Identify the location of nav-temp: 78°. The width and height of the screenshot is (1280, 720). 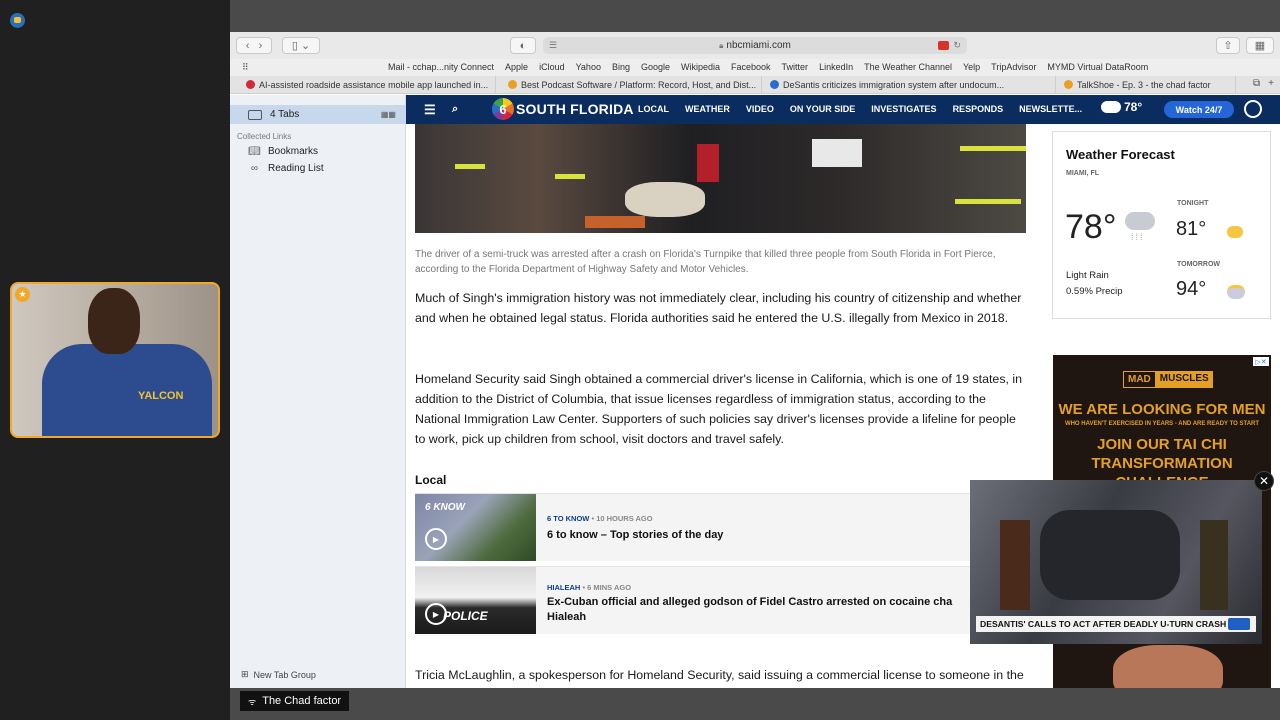
(1133, 107).